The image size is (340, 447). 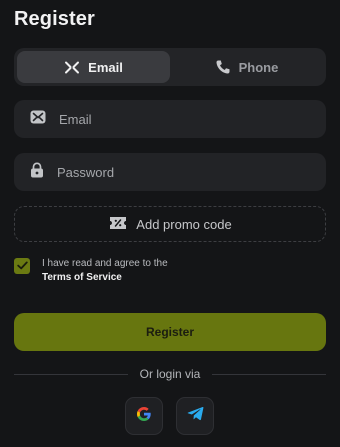 I want to click on telegram-login-button, so click(x=195, y=416).